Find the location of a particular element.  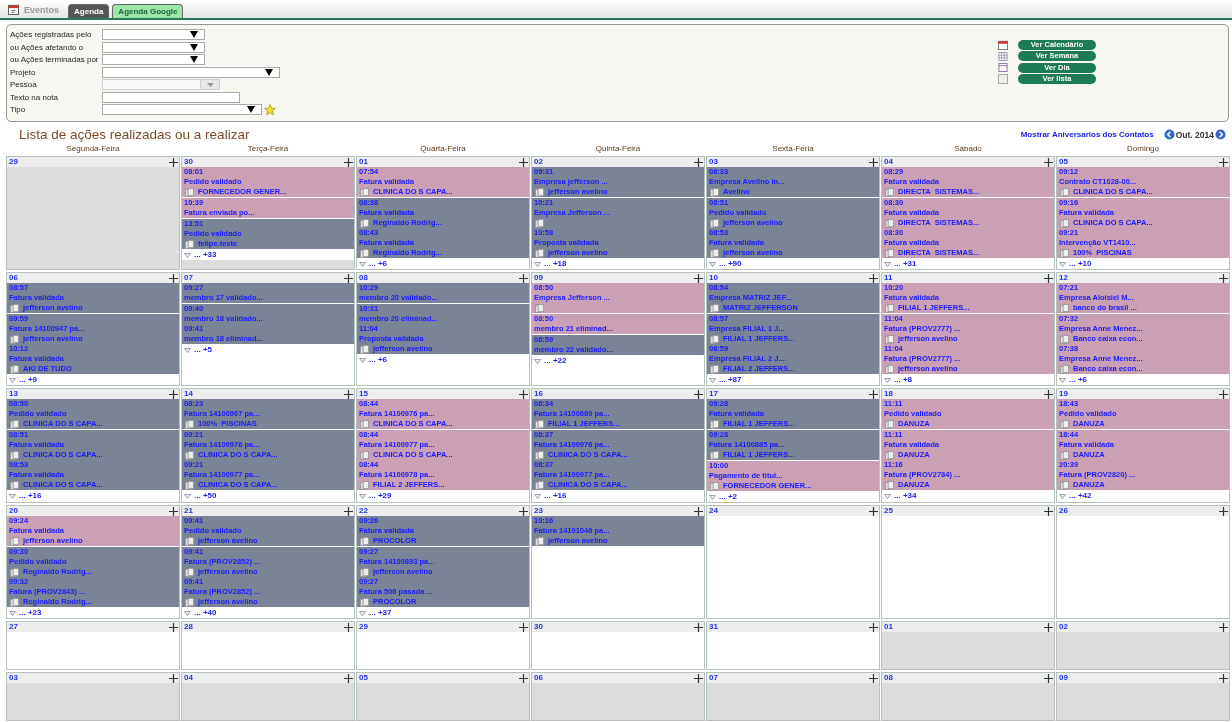

day-number: 27 is located at coordinates (13, 627).